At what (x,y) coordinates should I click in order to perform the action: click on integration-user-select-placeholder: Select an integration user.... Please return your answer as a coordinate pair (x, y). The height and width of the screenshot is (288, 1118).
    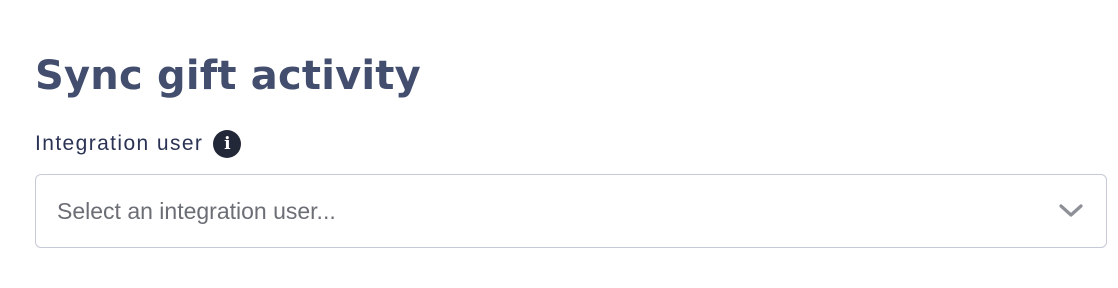
    Looking at the image, I should click on (196, 210).